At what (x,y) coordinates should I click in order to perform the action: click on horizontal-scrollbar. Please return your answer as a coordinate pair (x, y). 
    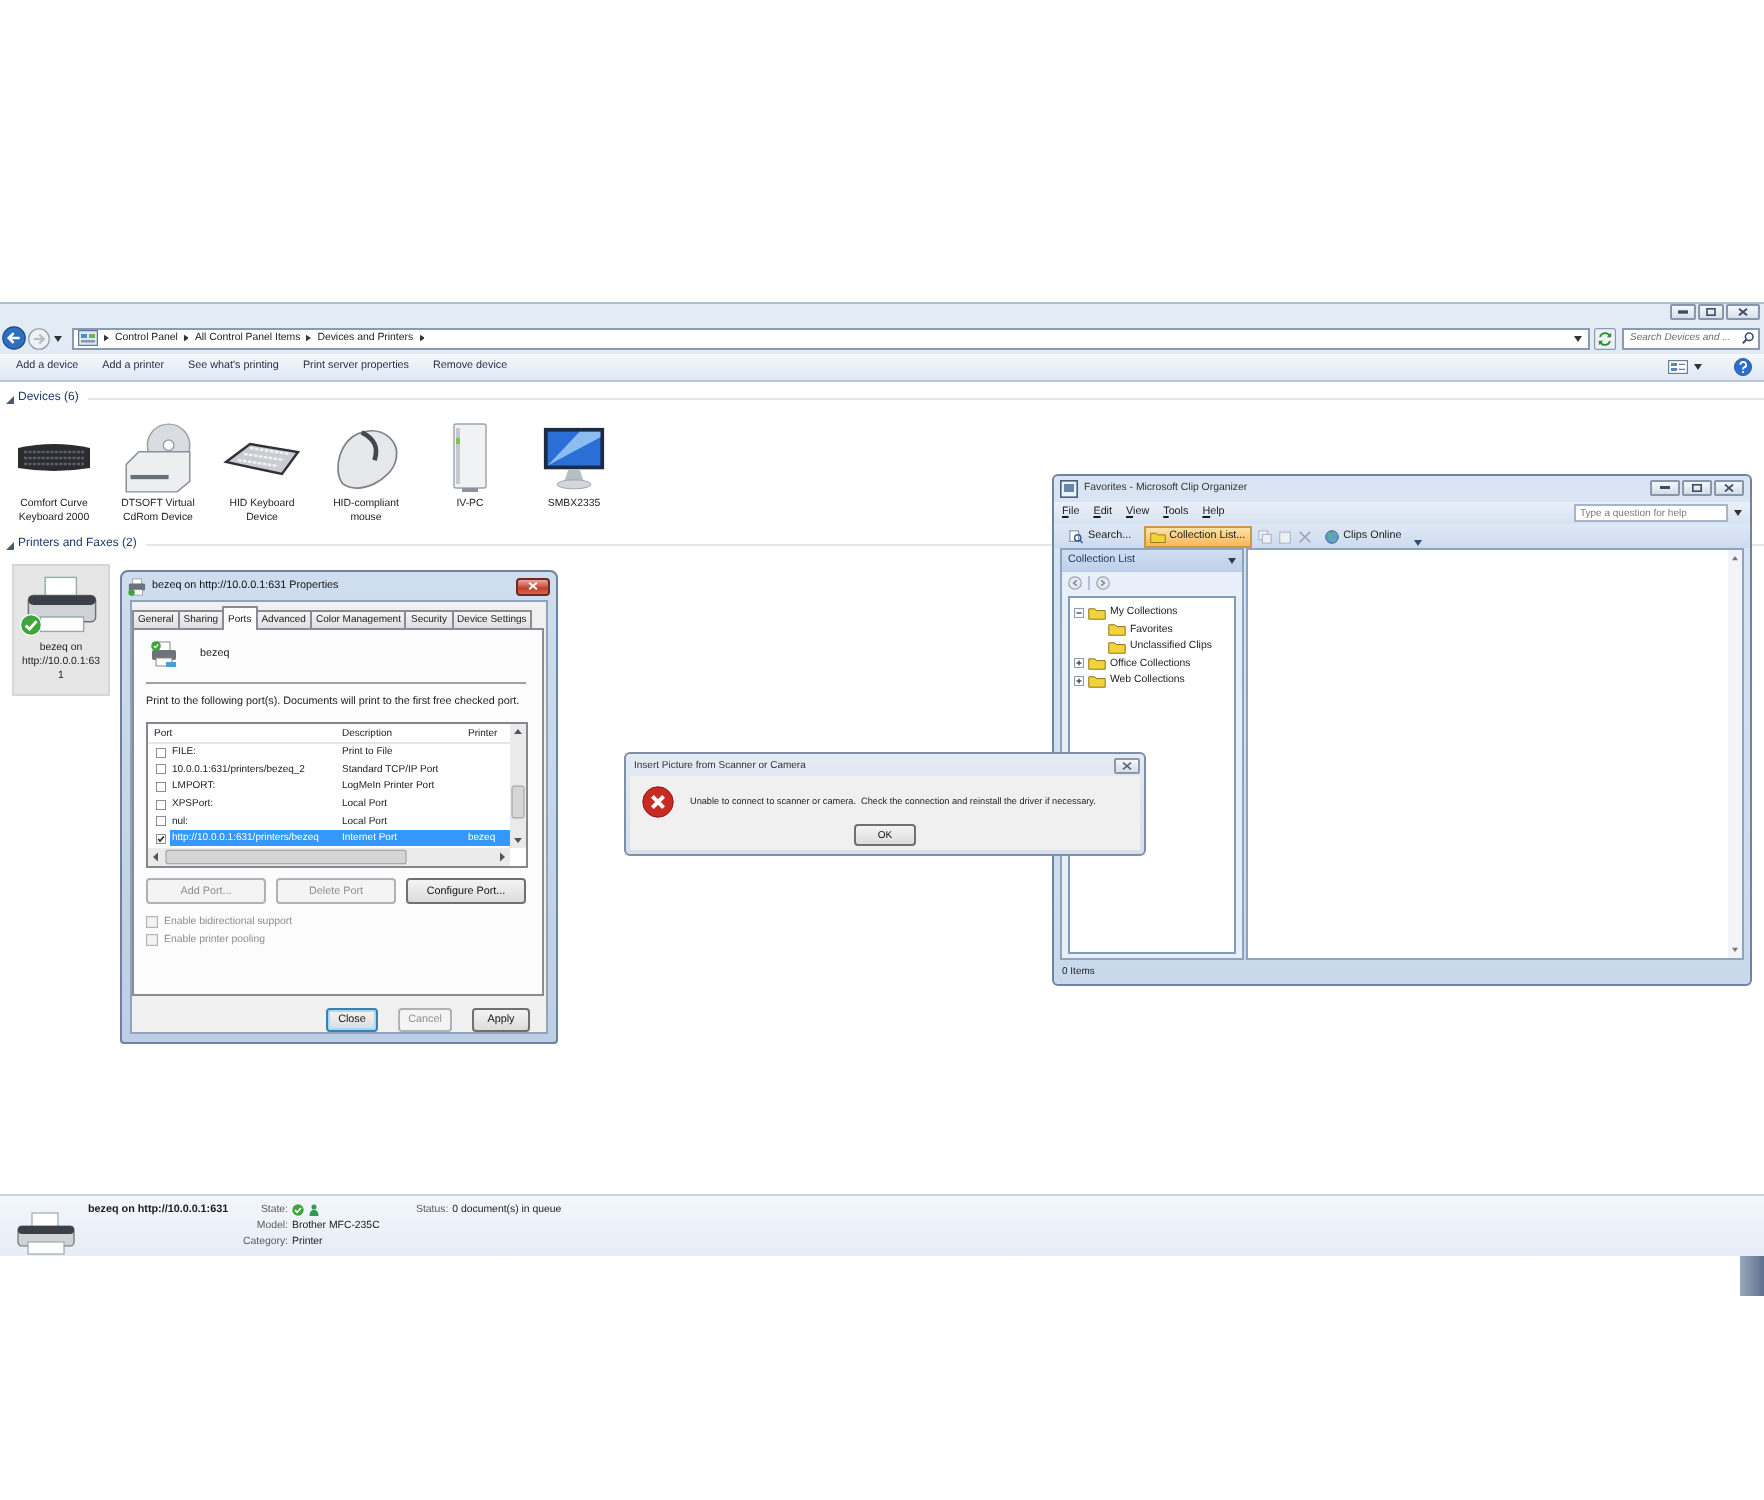
    Looking at the image, I should click on (329, 857).